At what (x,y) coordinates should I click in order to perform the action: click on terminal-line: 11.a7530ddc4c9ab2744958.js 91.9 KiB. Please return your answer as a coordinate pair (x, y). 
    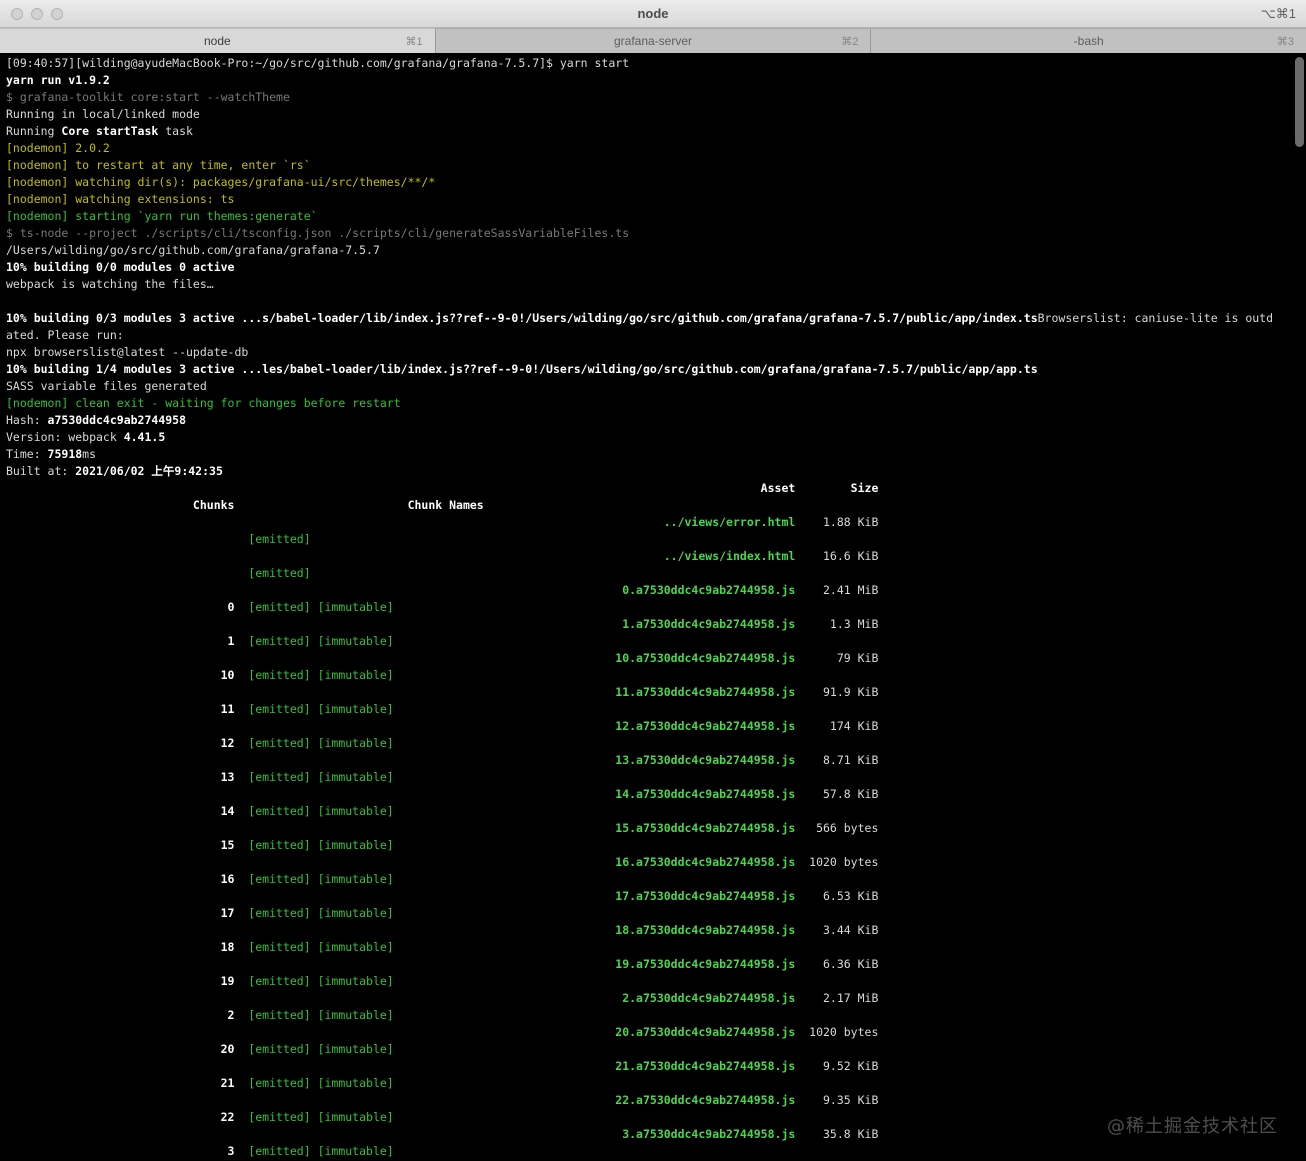
    Looking at the image, I should click on (442, 692).